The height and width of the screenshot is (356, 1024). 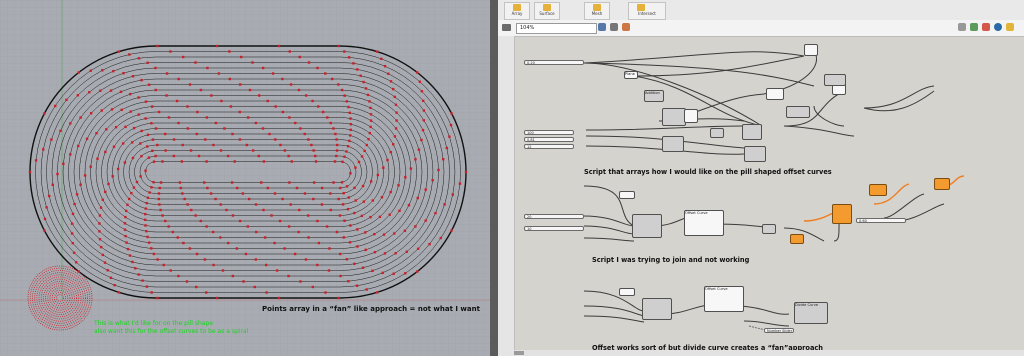 What do you see at coordinates (554, 62) in the screenshot?
I see `slider-radius: 0.20` at bounding box center [554, 62].